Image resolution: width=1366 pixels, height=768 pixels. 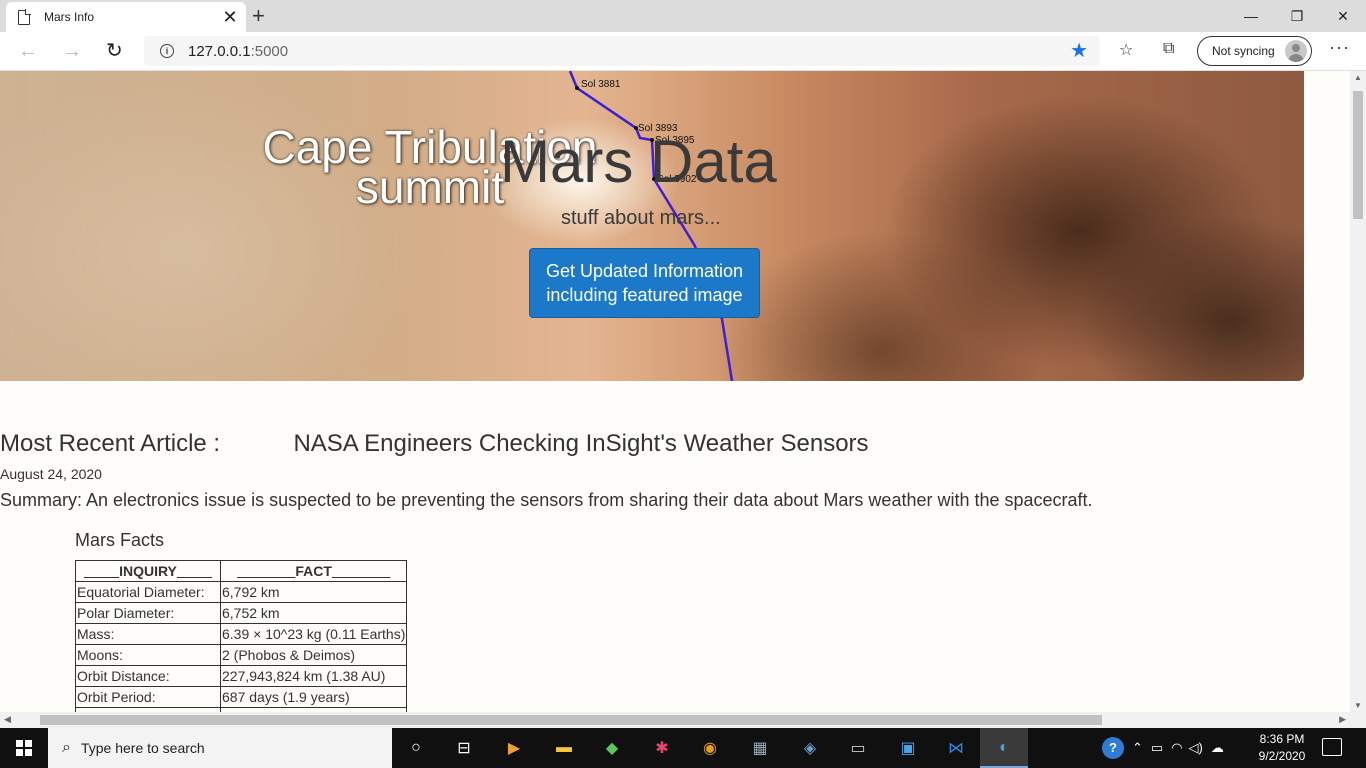 I want to click on table-row: Orbit Period: 687 days (1.9 years), so click(x=241, y=697).